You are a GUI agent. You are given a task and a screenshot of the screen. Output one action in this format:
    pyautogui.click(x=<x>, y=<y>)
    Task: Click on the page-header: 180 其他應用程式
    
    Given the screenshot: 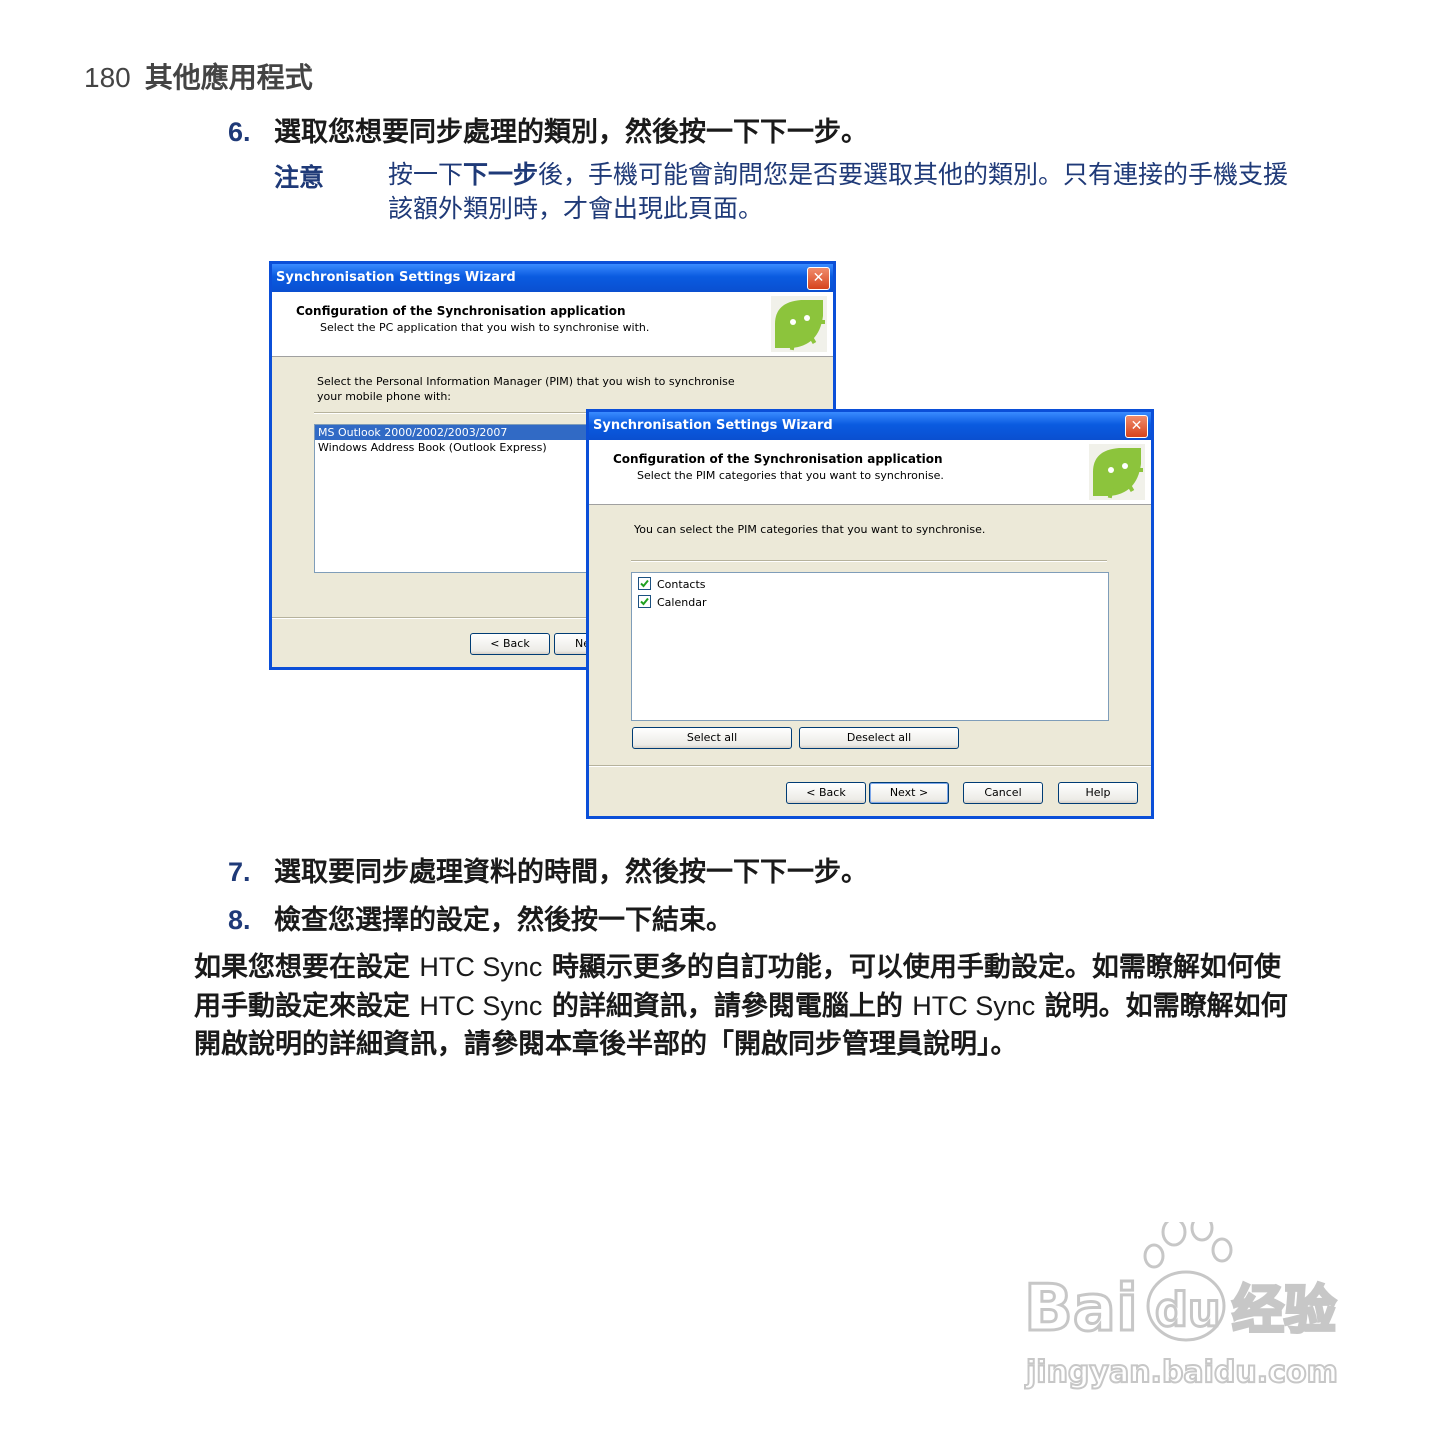 What is the action you would take?
    pyautogui.click(x=198, y=76)
    